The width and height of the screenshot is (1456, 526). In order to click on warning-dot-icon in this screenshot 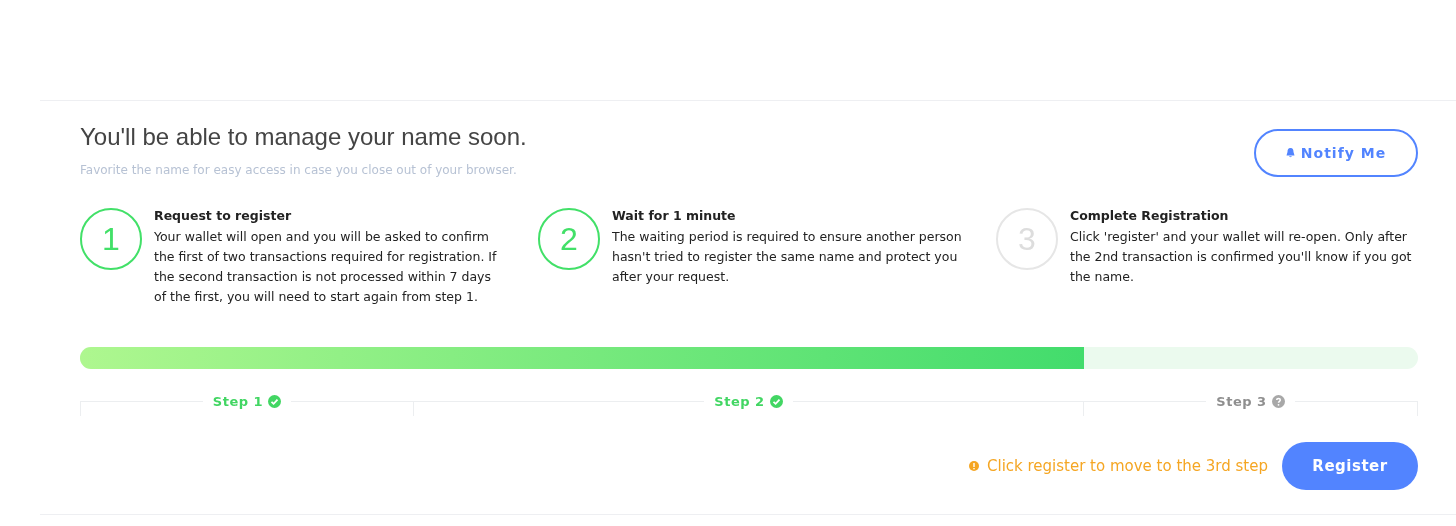, I will do `click(974, 466)`.